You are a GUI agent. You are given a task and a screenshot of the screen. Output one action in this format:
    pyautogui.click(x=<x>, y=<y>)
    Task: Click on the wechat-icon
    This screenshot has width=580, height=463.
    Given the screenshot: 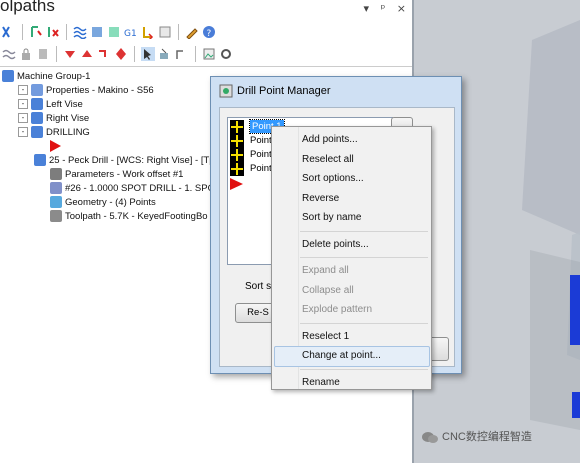 What is the action you would take?
    pyautogui.click(x=430, y=437)
    